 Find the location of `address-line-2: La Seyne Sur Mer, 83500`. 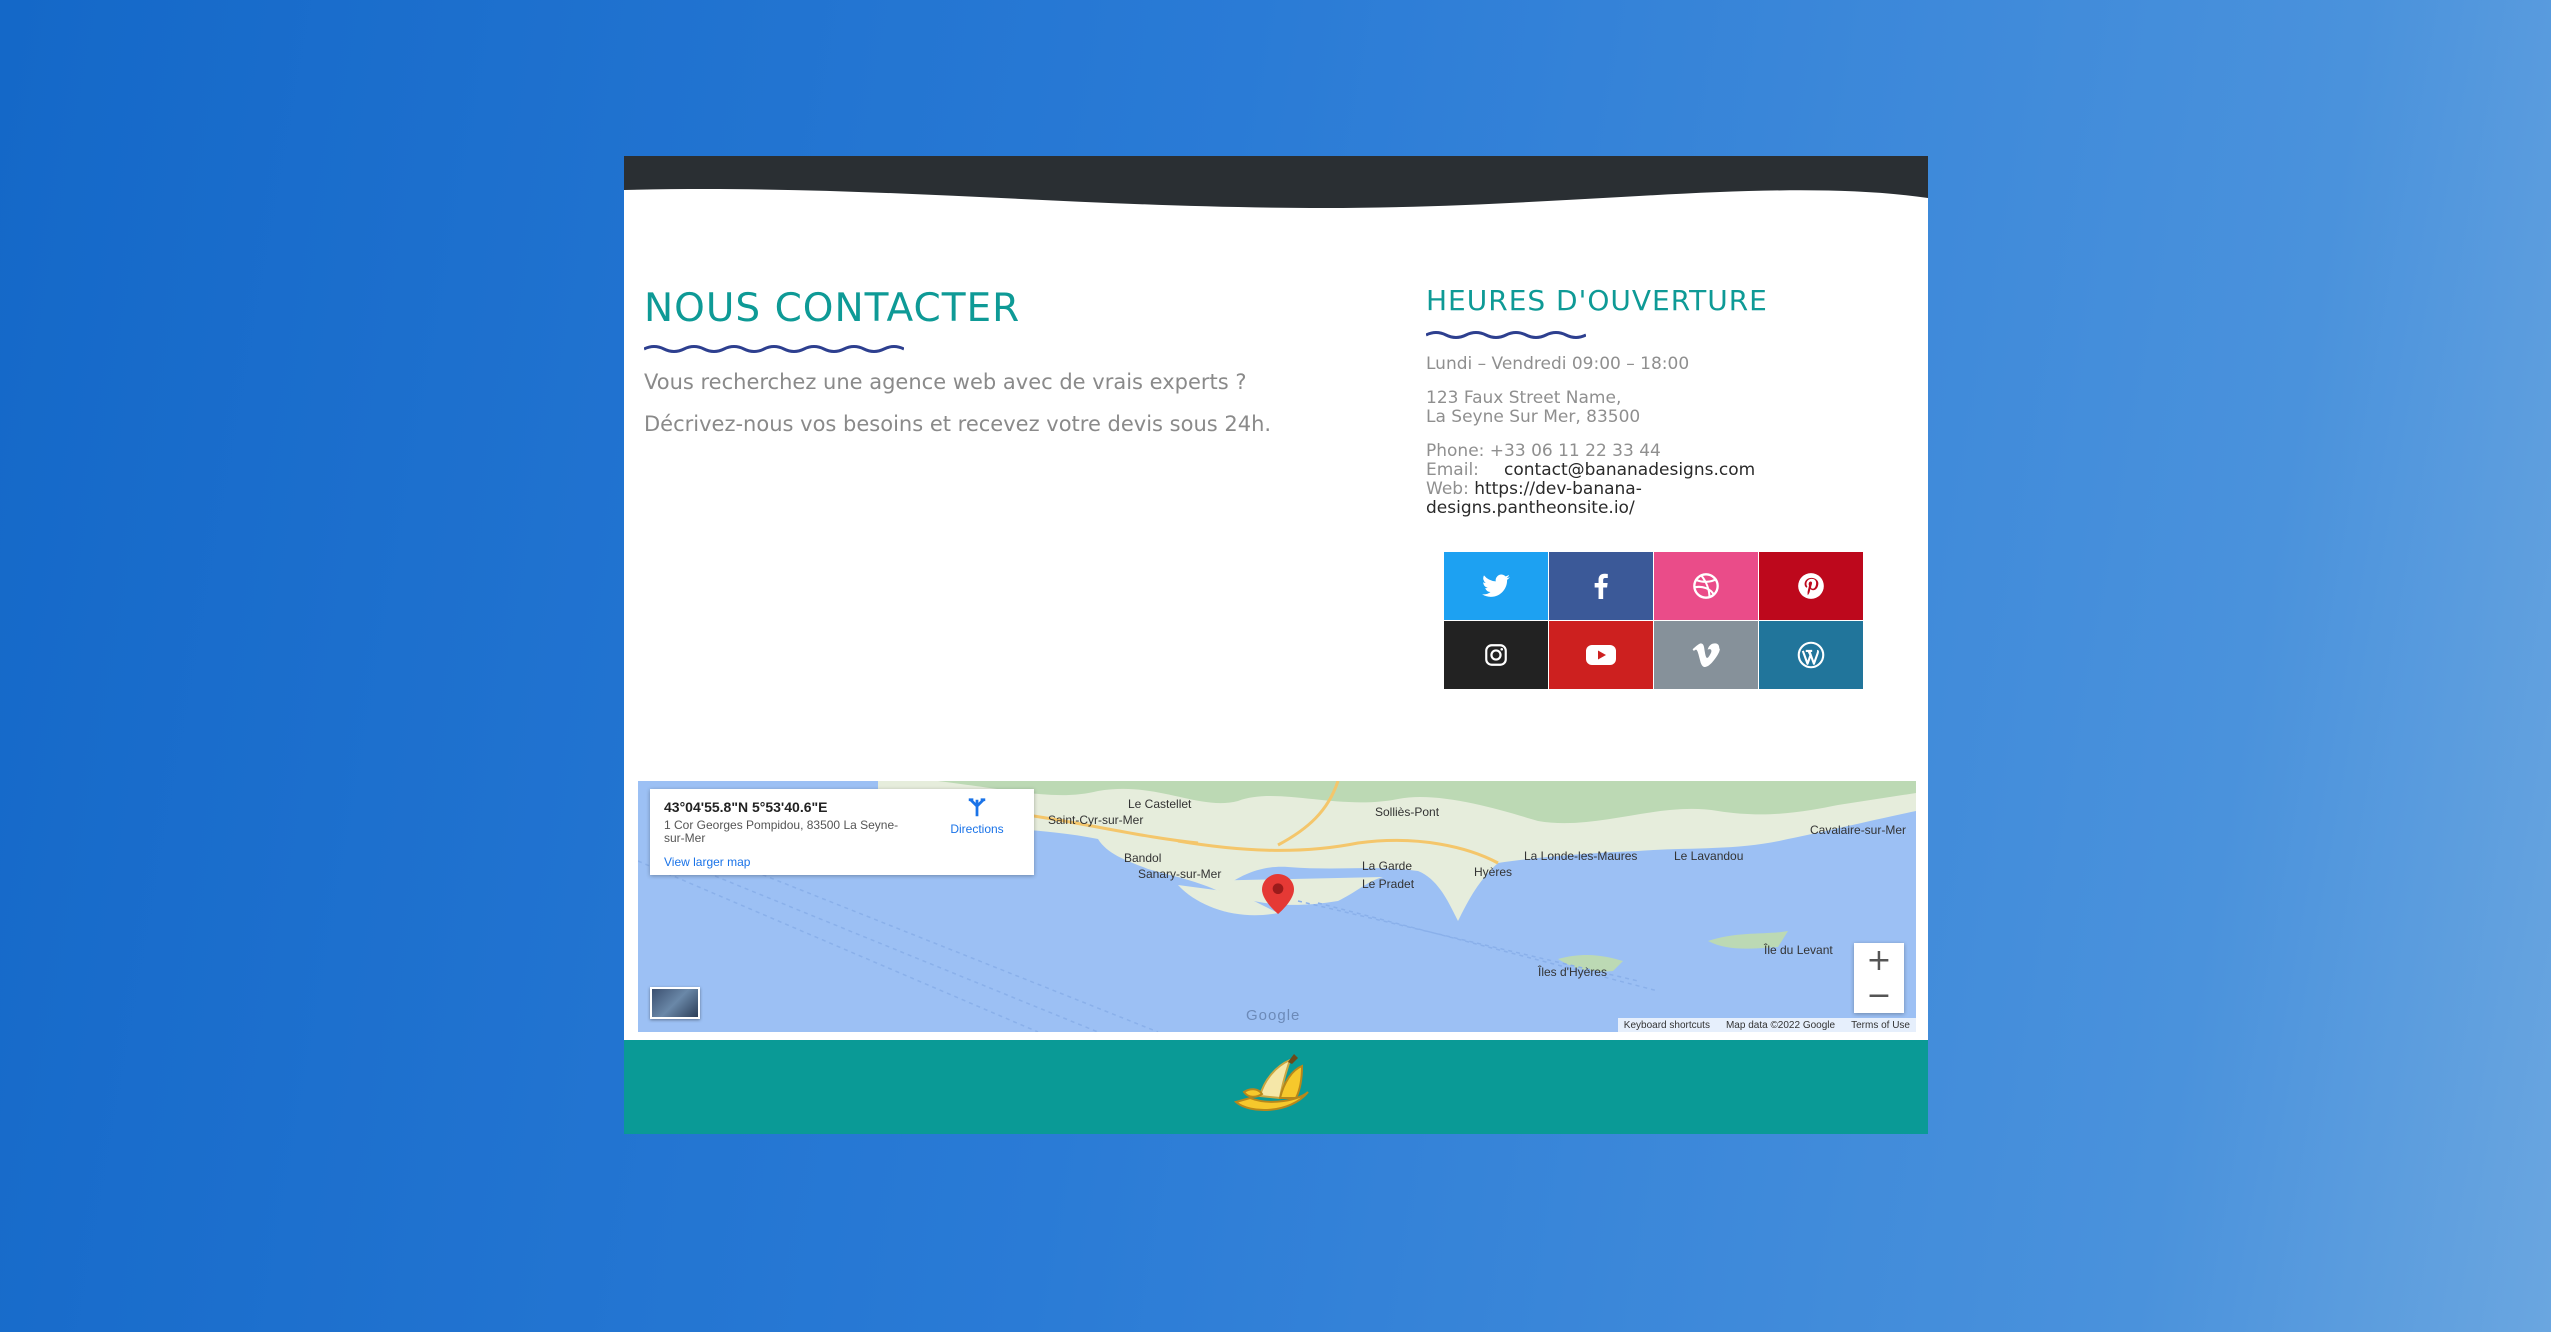

address-line-2: La Seyne Sur Mer, 83500 is located at coordinates (1533, 417).